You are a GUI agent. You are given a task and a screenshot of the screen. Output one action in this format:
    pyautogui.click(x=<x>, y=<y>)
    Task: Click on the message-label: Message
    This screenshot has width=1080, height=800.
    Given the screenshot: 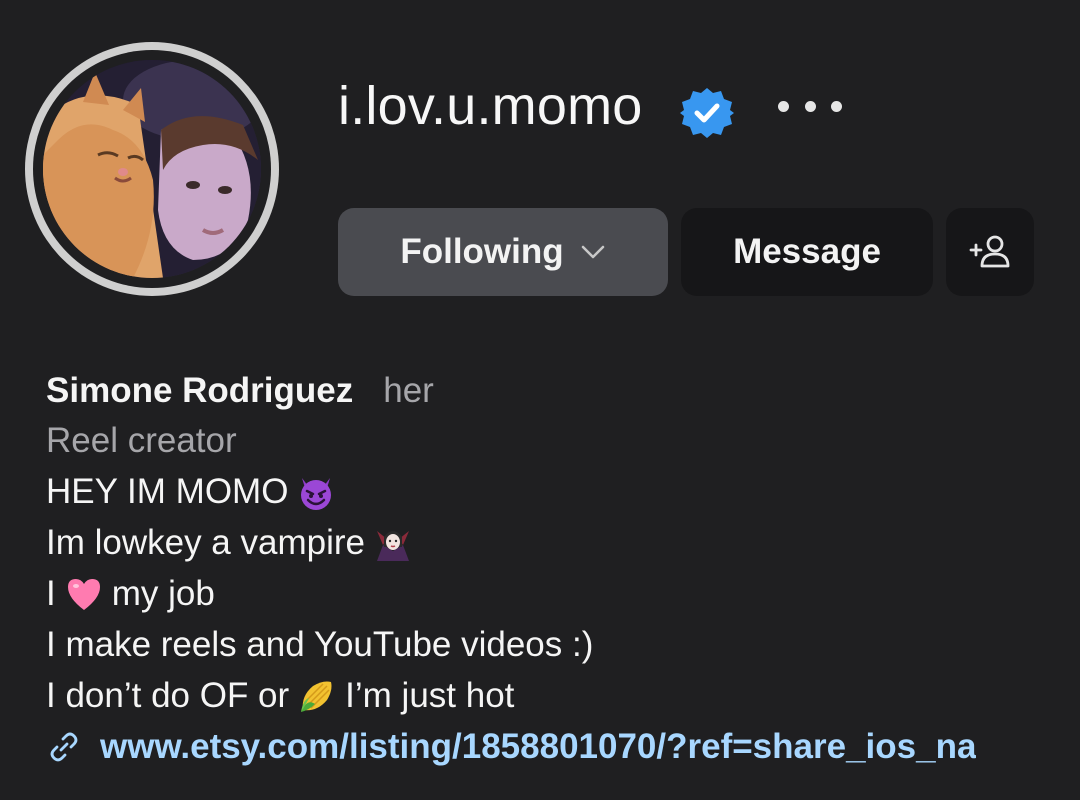 What is the action you would take?
    pyautogui.click(x=807, y=251)
    